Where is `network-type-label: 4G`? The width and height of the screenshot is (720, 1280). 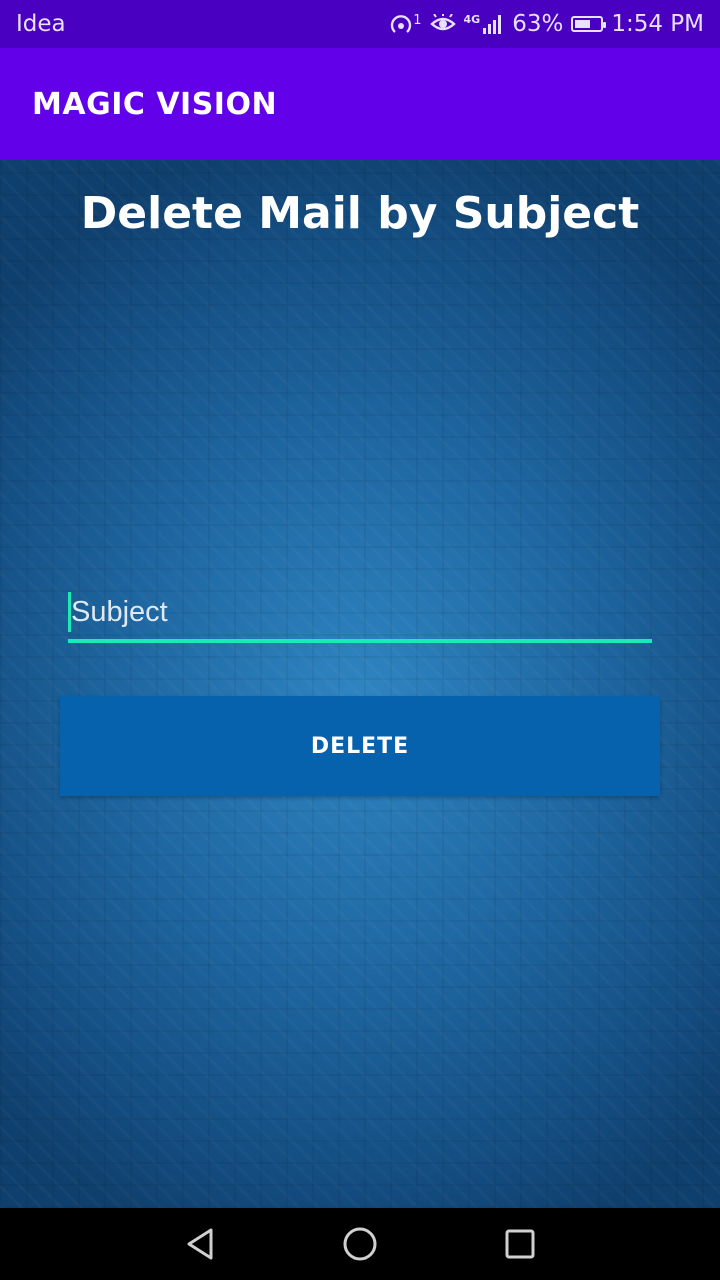
network-type-label: 4G is located at coordinates (472, 19).